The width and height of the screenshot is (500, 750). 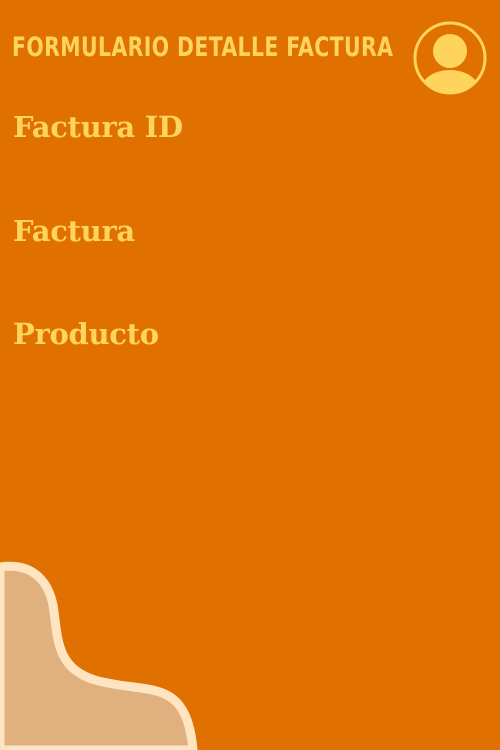 What do you see at coordinates (203, 47) in the screenshot?
I see `page-title: Formulario Detalle Factura` at bounding box center [203, 47].